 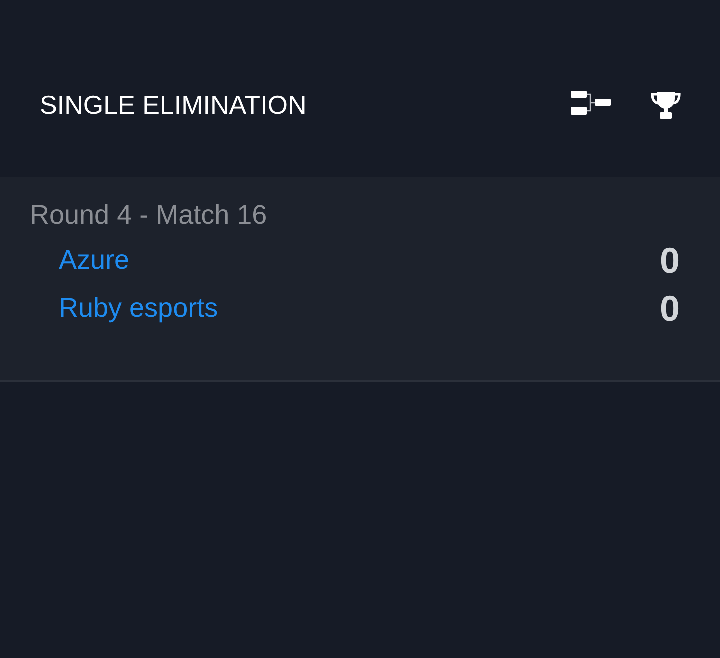 I want to click on match-label: Round 4 - Match 16, so click(x=149, y=215).